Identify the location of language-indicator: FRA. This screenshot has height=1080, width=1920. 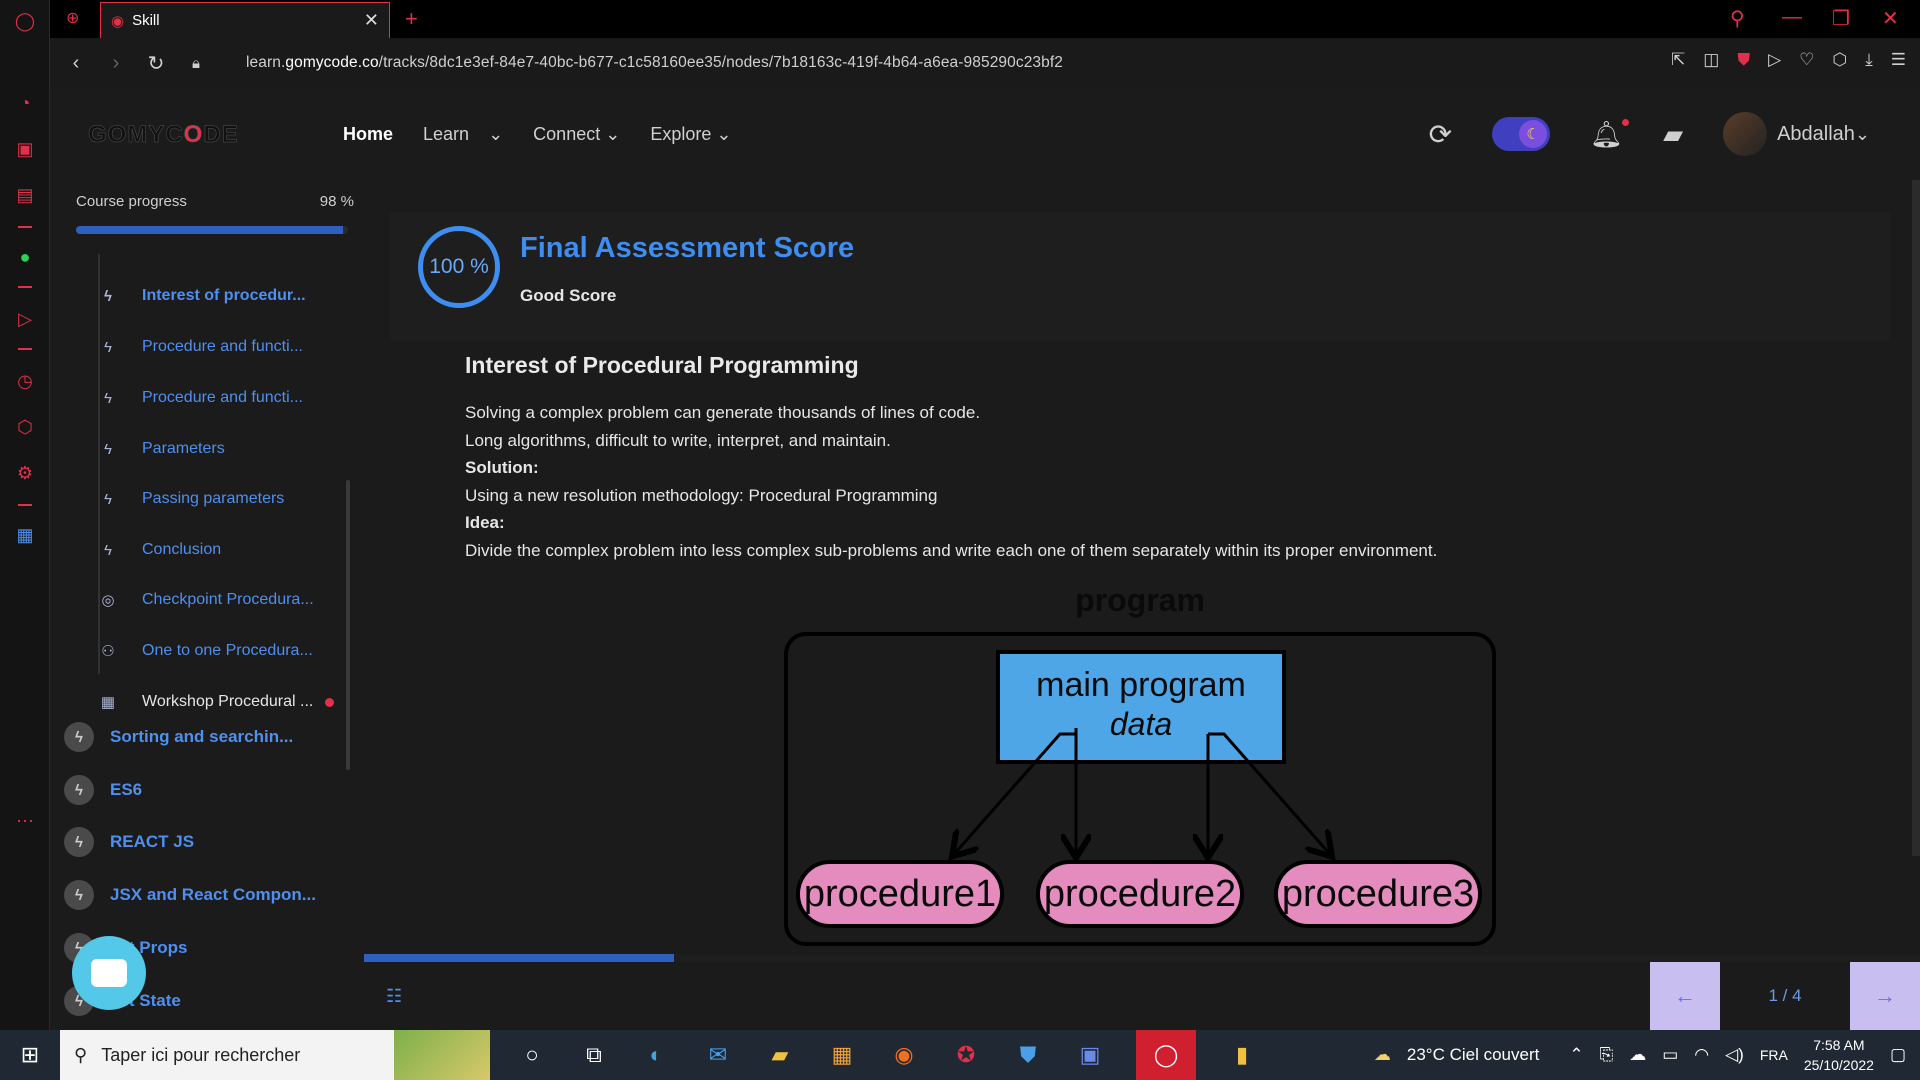
(1774, 1055).